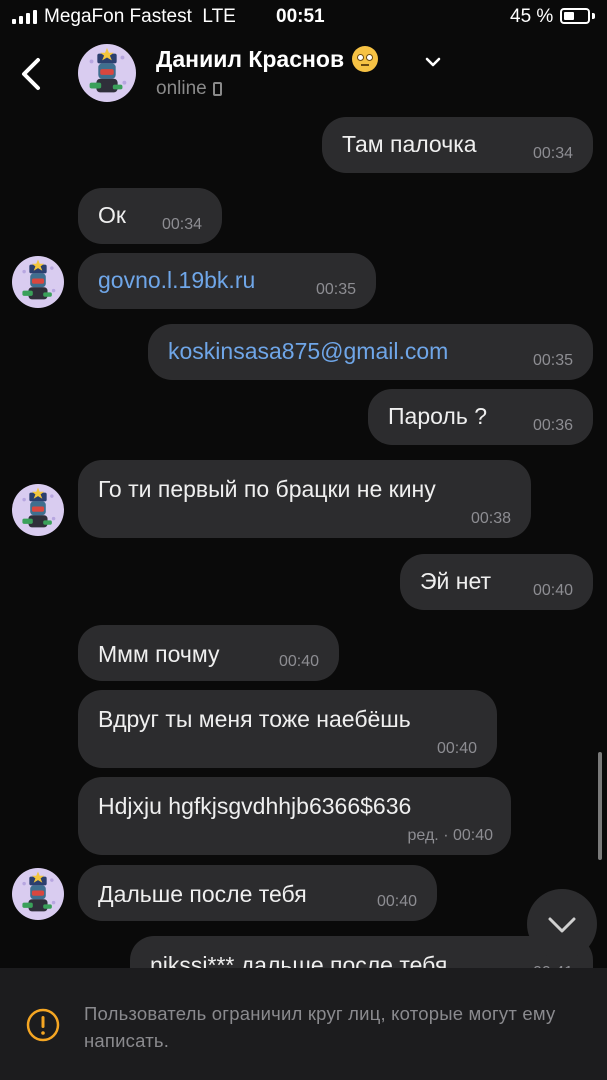  What do you see at coordinates (250, 59) in the screenshot?
I see `contact-name-text: Даниил Краснов` at bounding box center [250, 59].